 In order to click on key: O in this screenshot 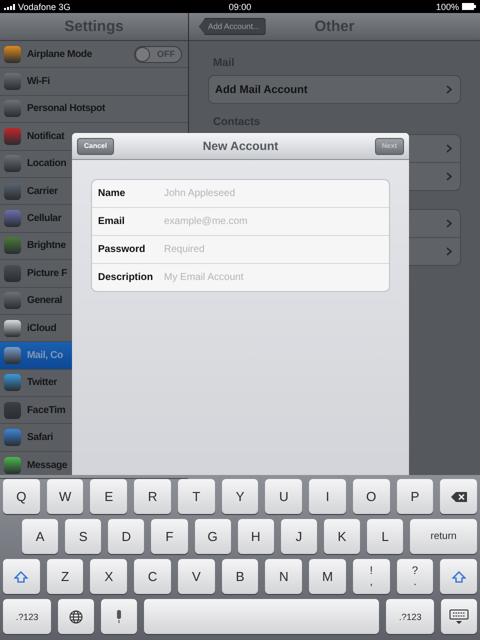, I will do `click(371, 496)`.